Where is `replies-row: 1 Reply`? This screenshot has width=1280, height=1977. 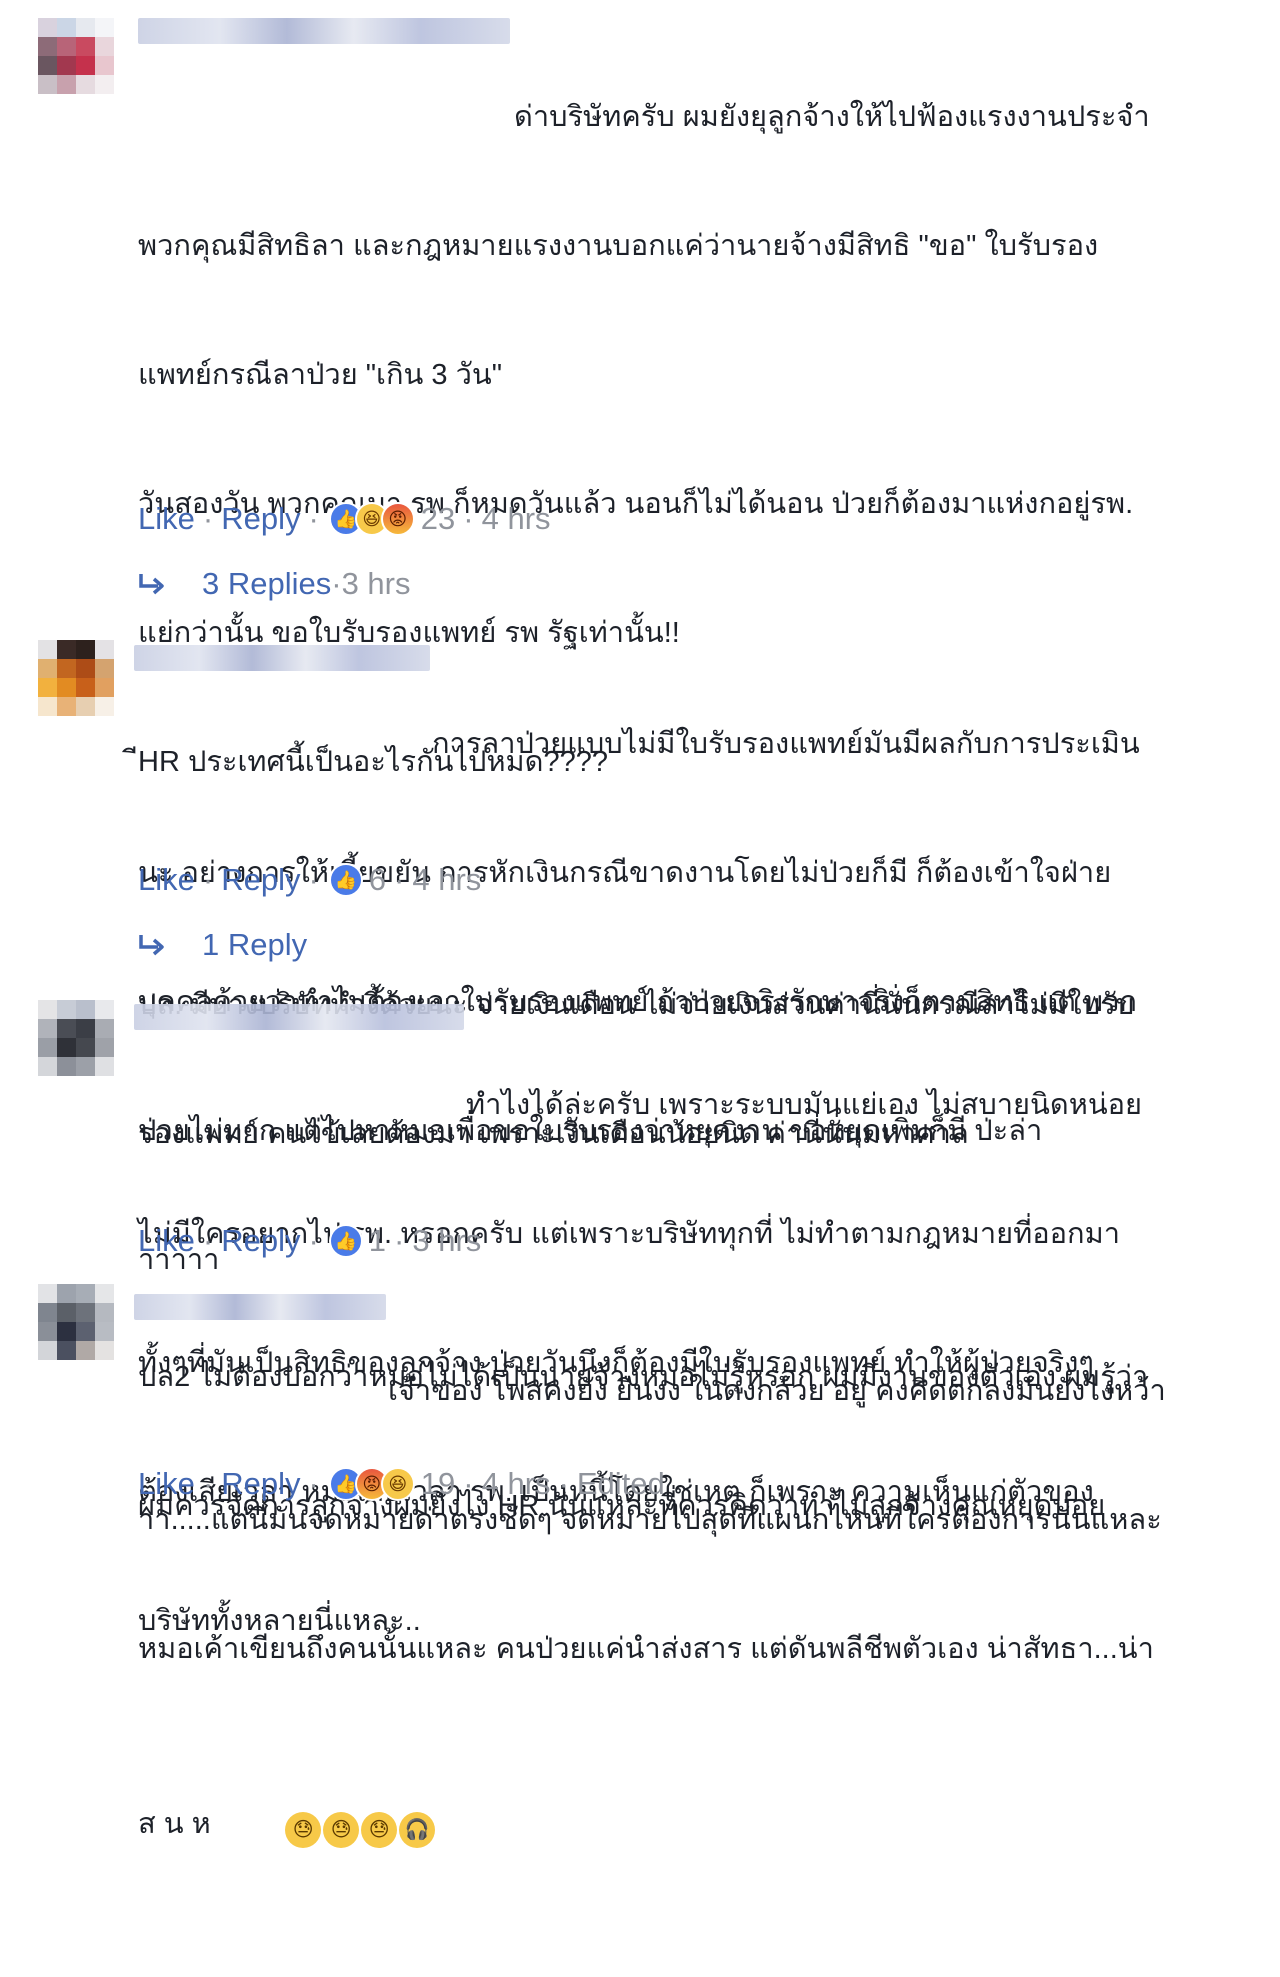
replies-row: 1 Reply is located at coordinates (222, 945).